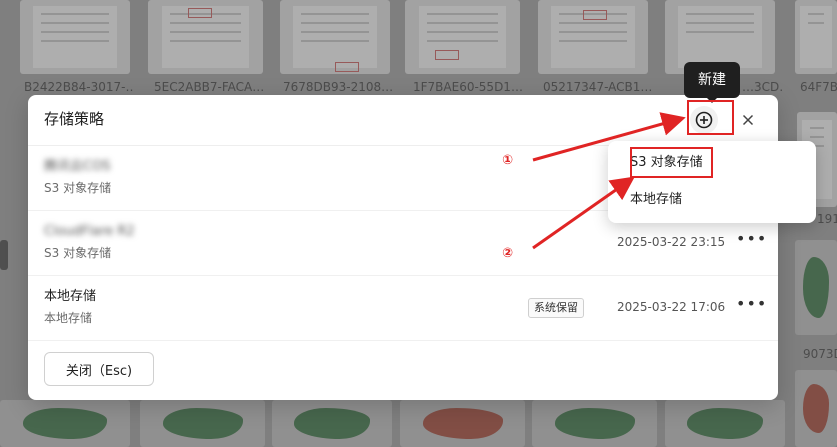  Describe the element at coordinates (403, 308) in the screenshot. I see `storage-row: 本地存储 本地存储 系统保留 2025-03-22 17:06 •••` at that location.